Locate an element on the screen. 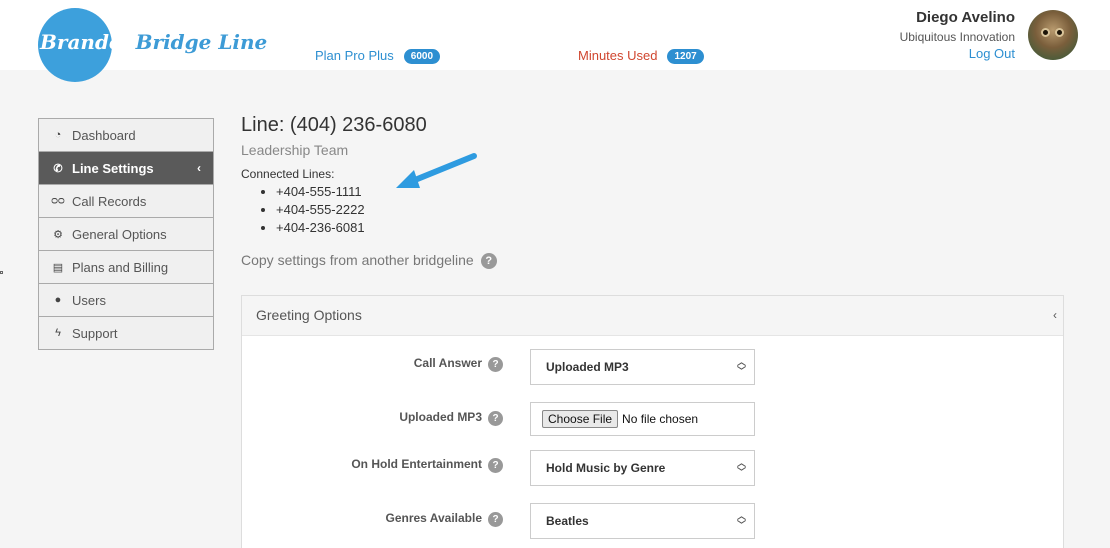 This screenshot has width=1110, height=548. user-icon: ● is located at coordinates (58, 300).